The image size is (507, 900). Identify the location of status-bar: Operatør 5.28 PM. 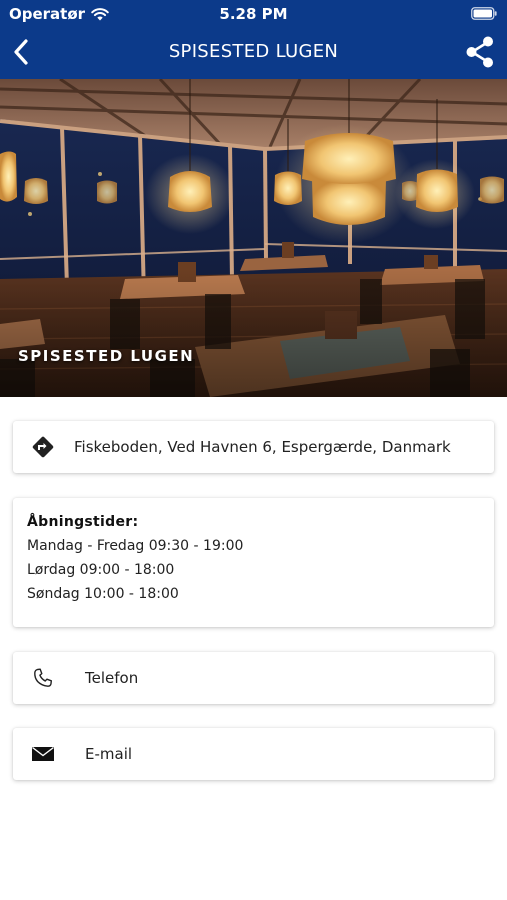
(253, 15).